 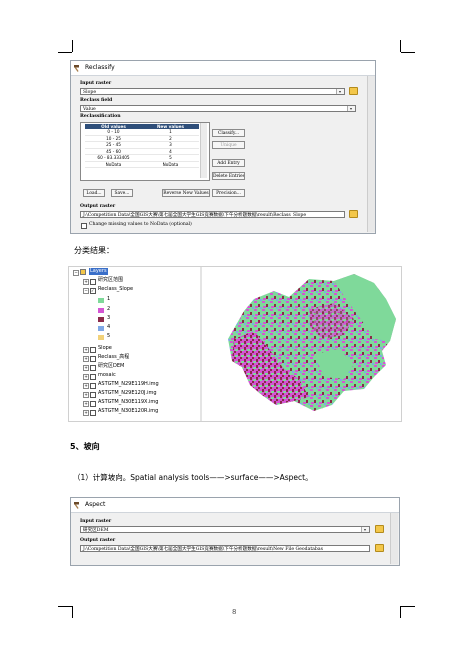 What do you see at coordinates (201, 344) in the screenshot?
I see `toc-divider` at bounding box center [201, 344].